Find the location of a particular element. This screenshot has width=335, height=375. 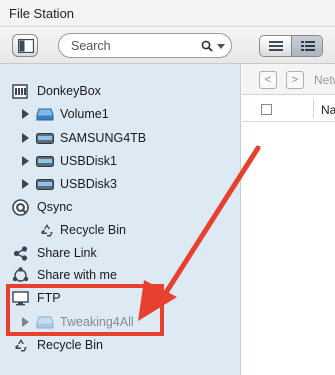

tree-item-label: Share Link is located at coordinates (67, 253).